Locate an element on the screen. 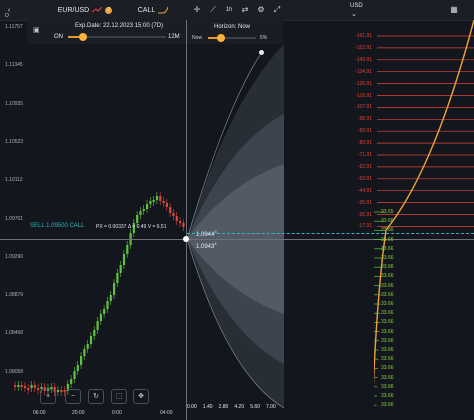  horizon-slider-knob is located at coordinates (221, 38).